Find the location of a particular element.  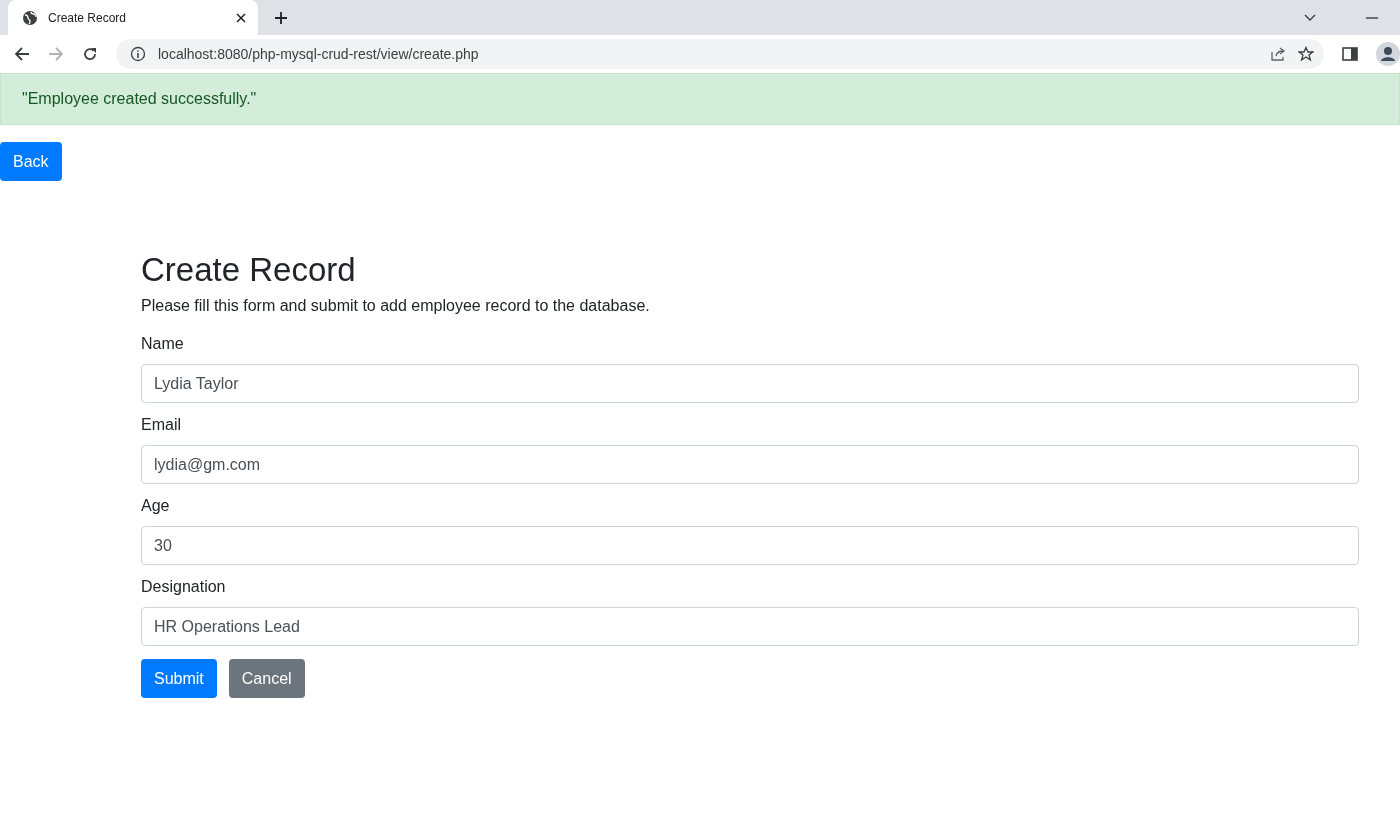

address-bar: localhost:8080/php-mysql-crud-rest/view/create.php is located at coordinates (720, 54).